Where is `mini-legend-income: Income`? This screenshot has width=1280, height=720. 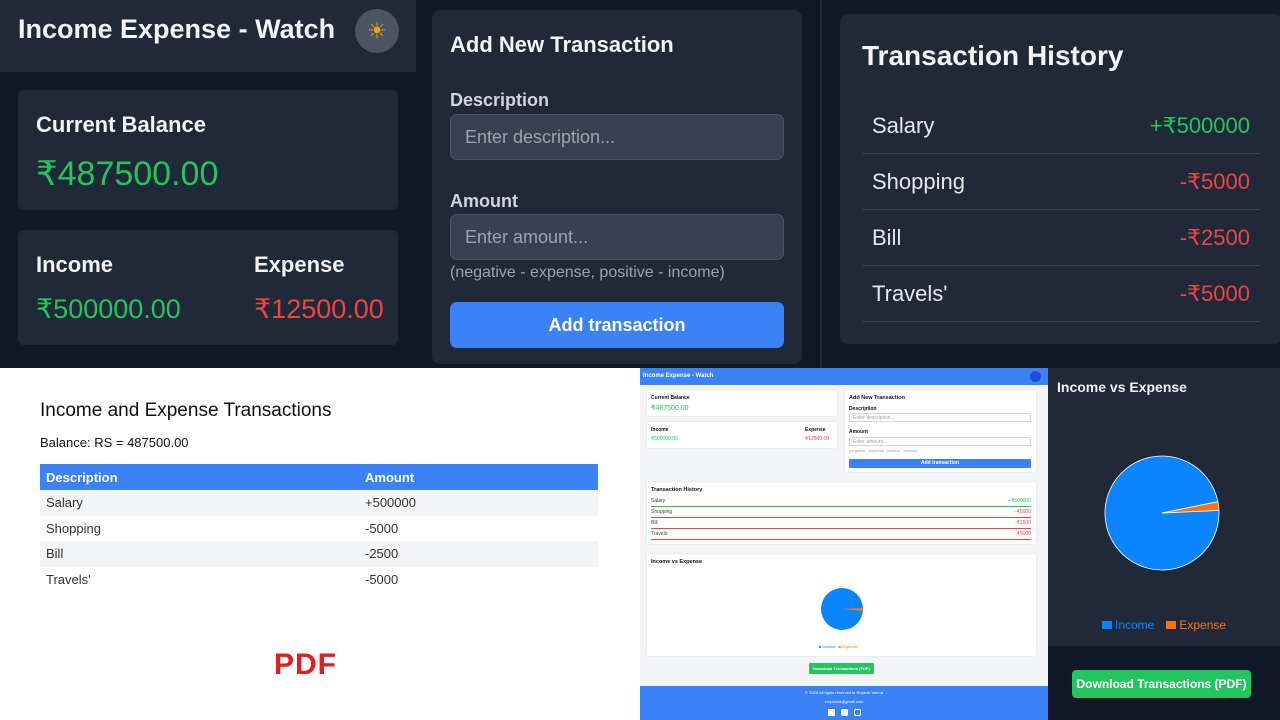 mini-legend-income: Income is located at coordinates (829, 646).